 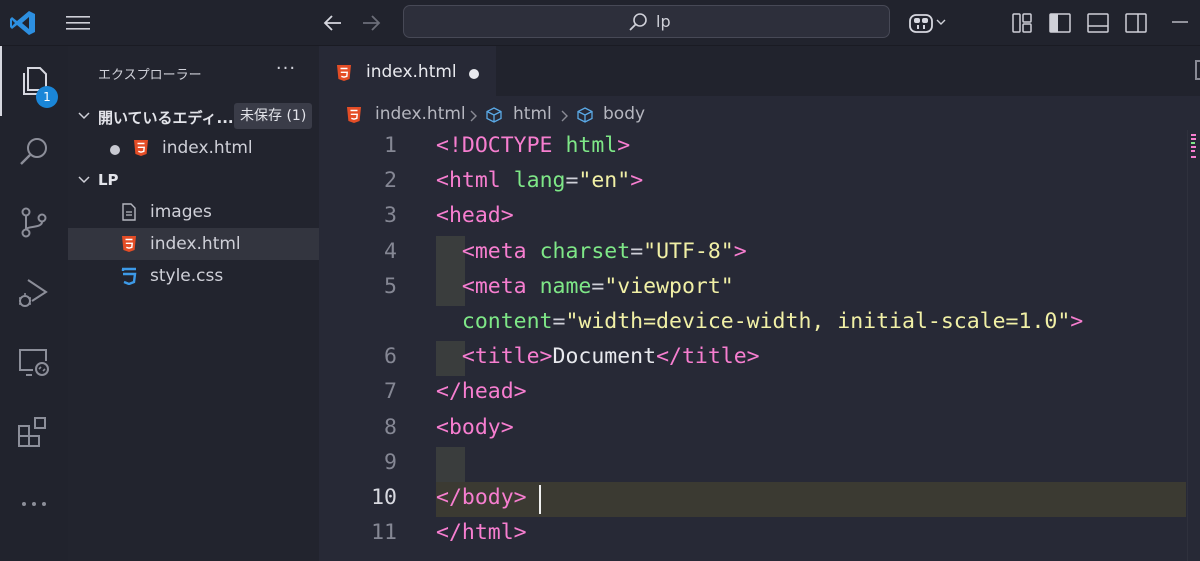 I want to click on arrow-right-icon, so click(x=371, y=23).